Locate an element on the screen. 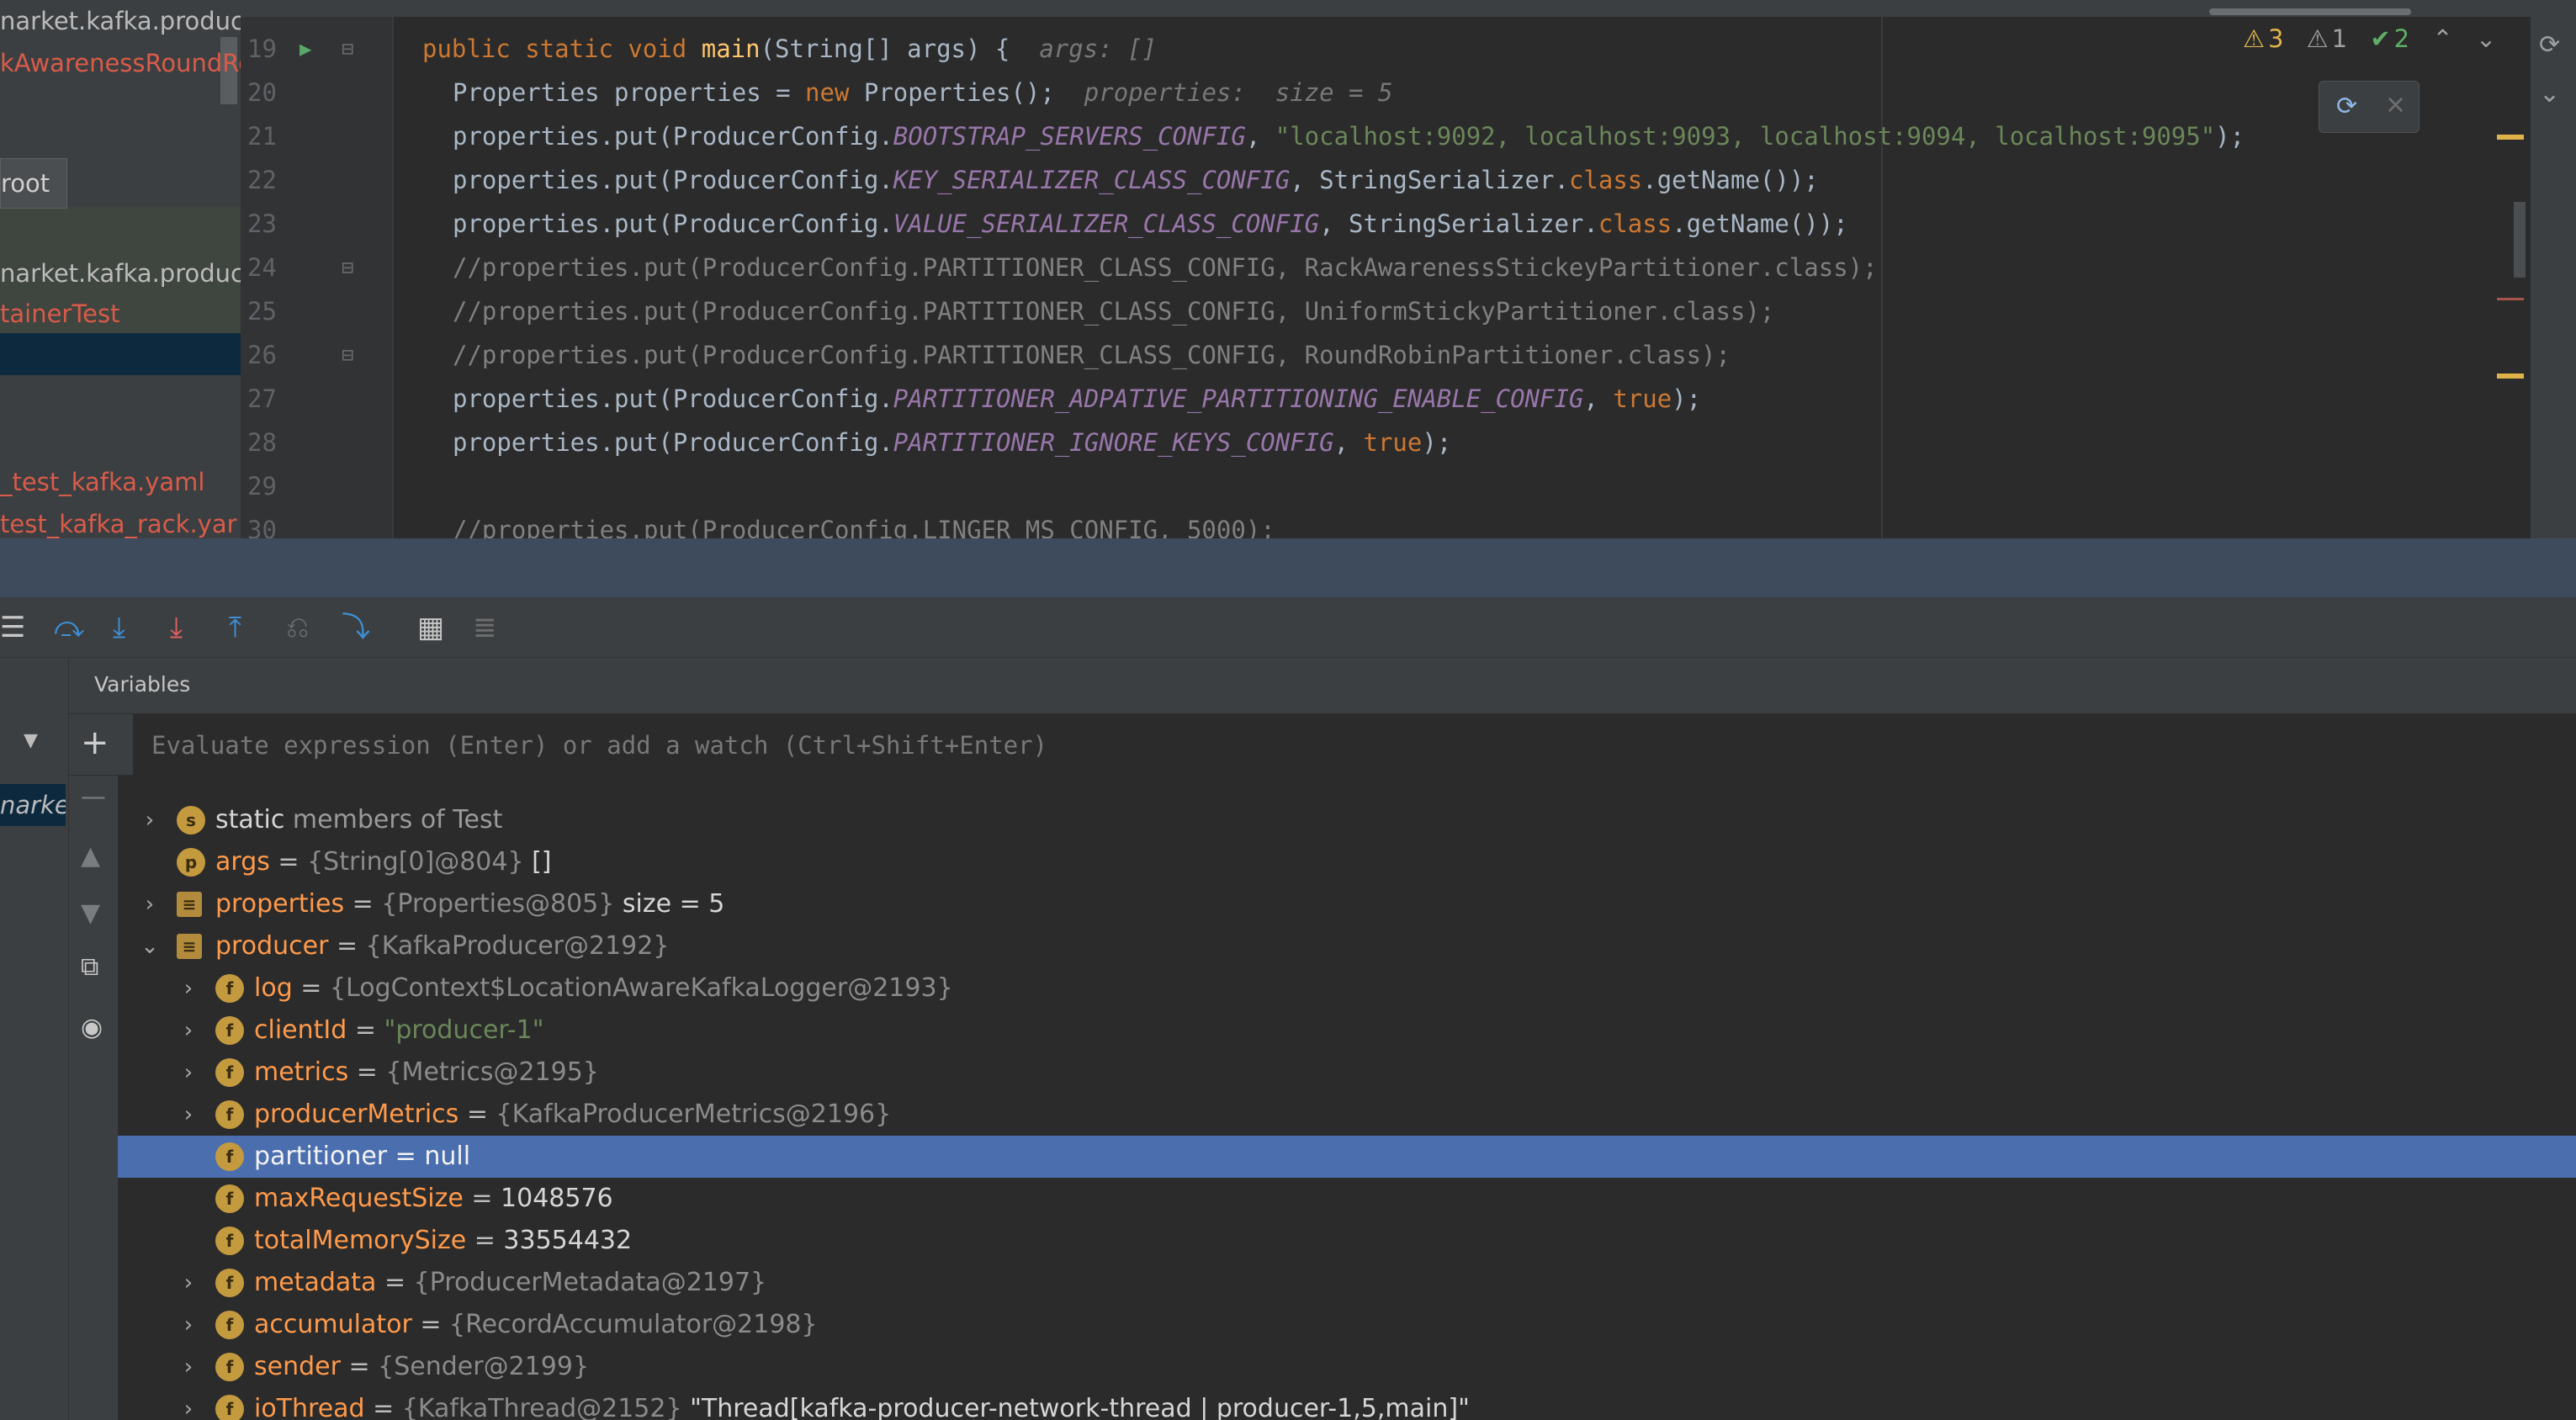 The image size is (2576, 1420). next-highlight-icon: ⌄ is located at coordinates (2486, 38).